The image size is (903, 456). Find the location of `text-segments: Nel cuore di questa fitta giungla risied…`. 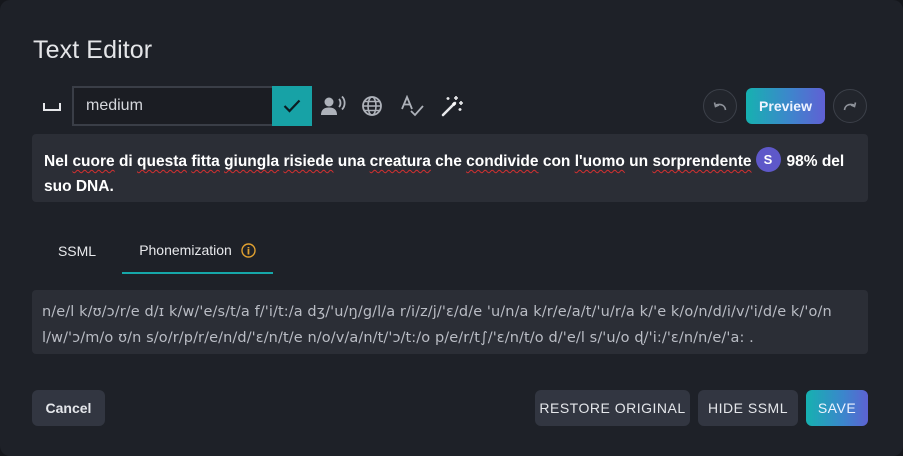

text-segments: Nel cuore di questa fitta giungla risied… is located at coordinates (398, 161).